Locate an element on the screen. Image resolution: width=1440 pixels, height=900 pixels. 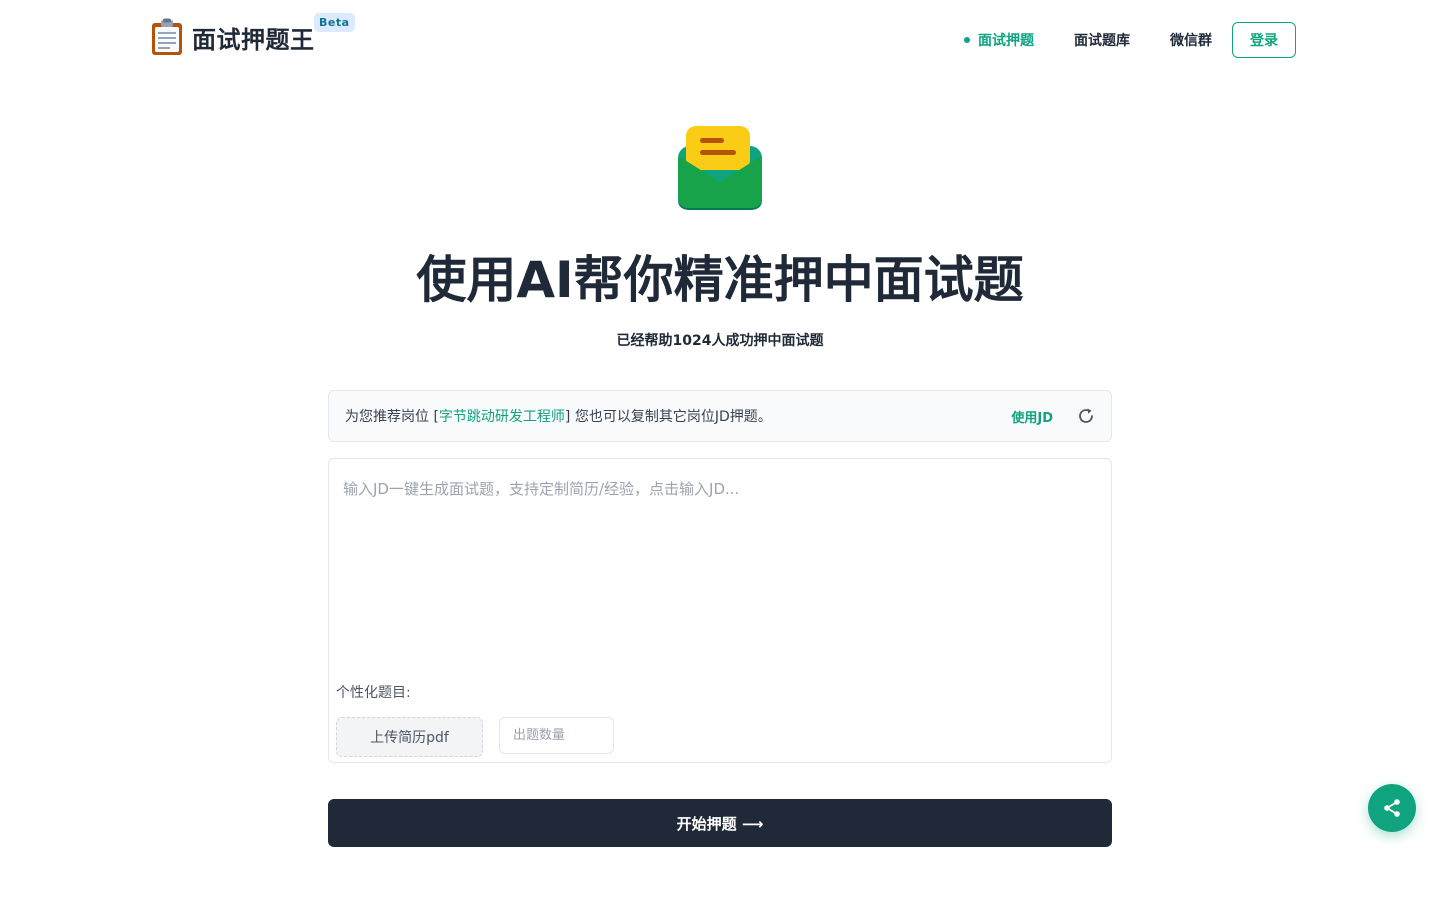
suggested-job-link: 字节跳动研发工程师 is located at coordinates (502, 417).